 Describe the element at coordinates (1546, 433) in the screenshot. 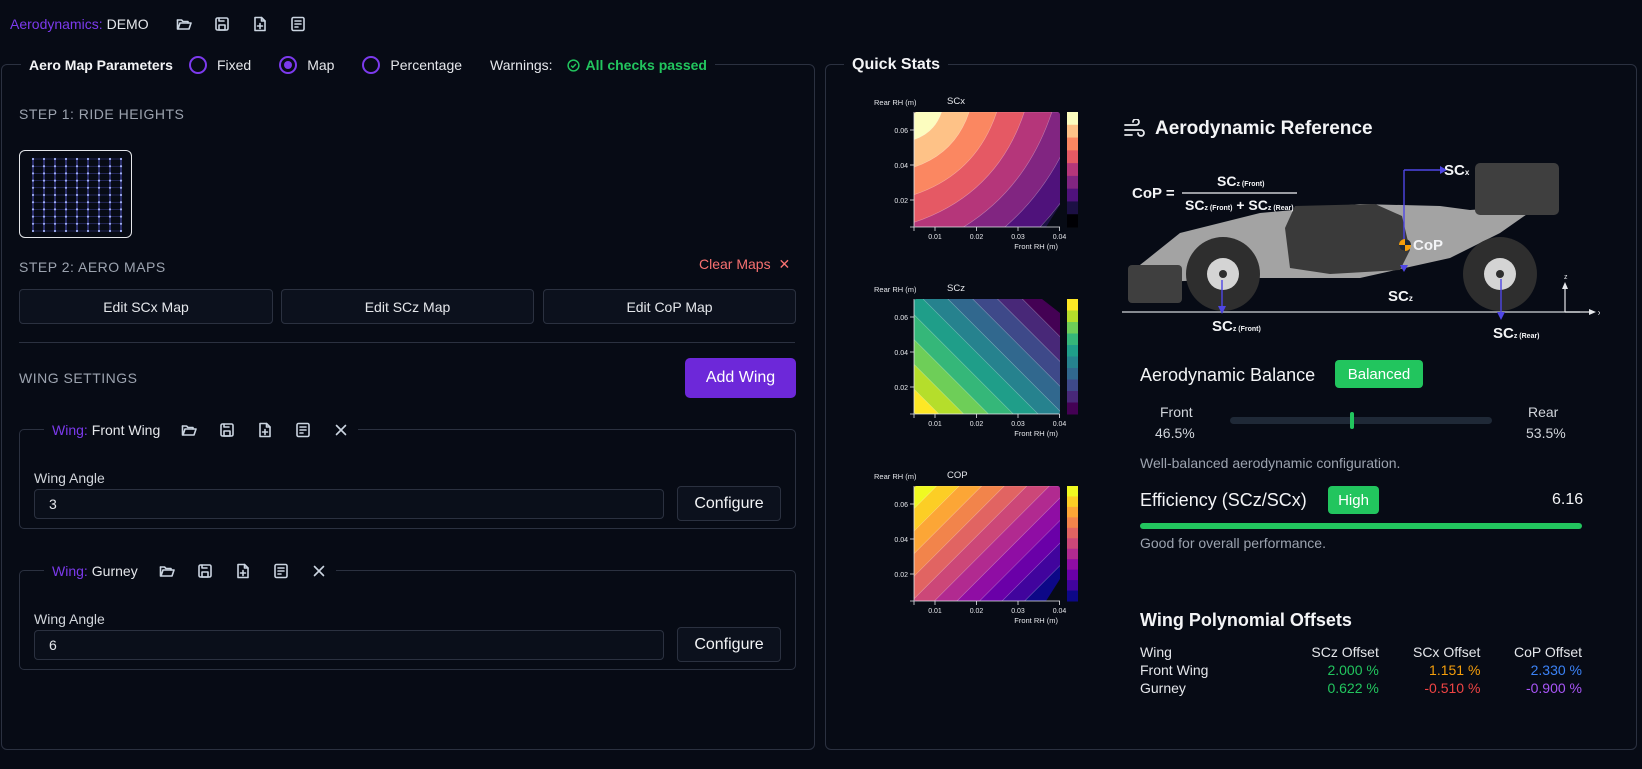

I see `rear-value: 53.5%` at that location.